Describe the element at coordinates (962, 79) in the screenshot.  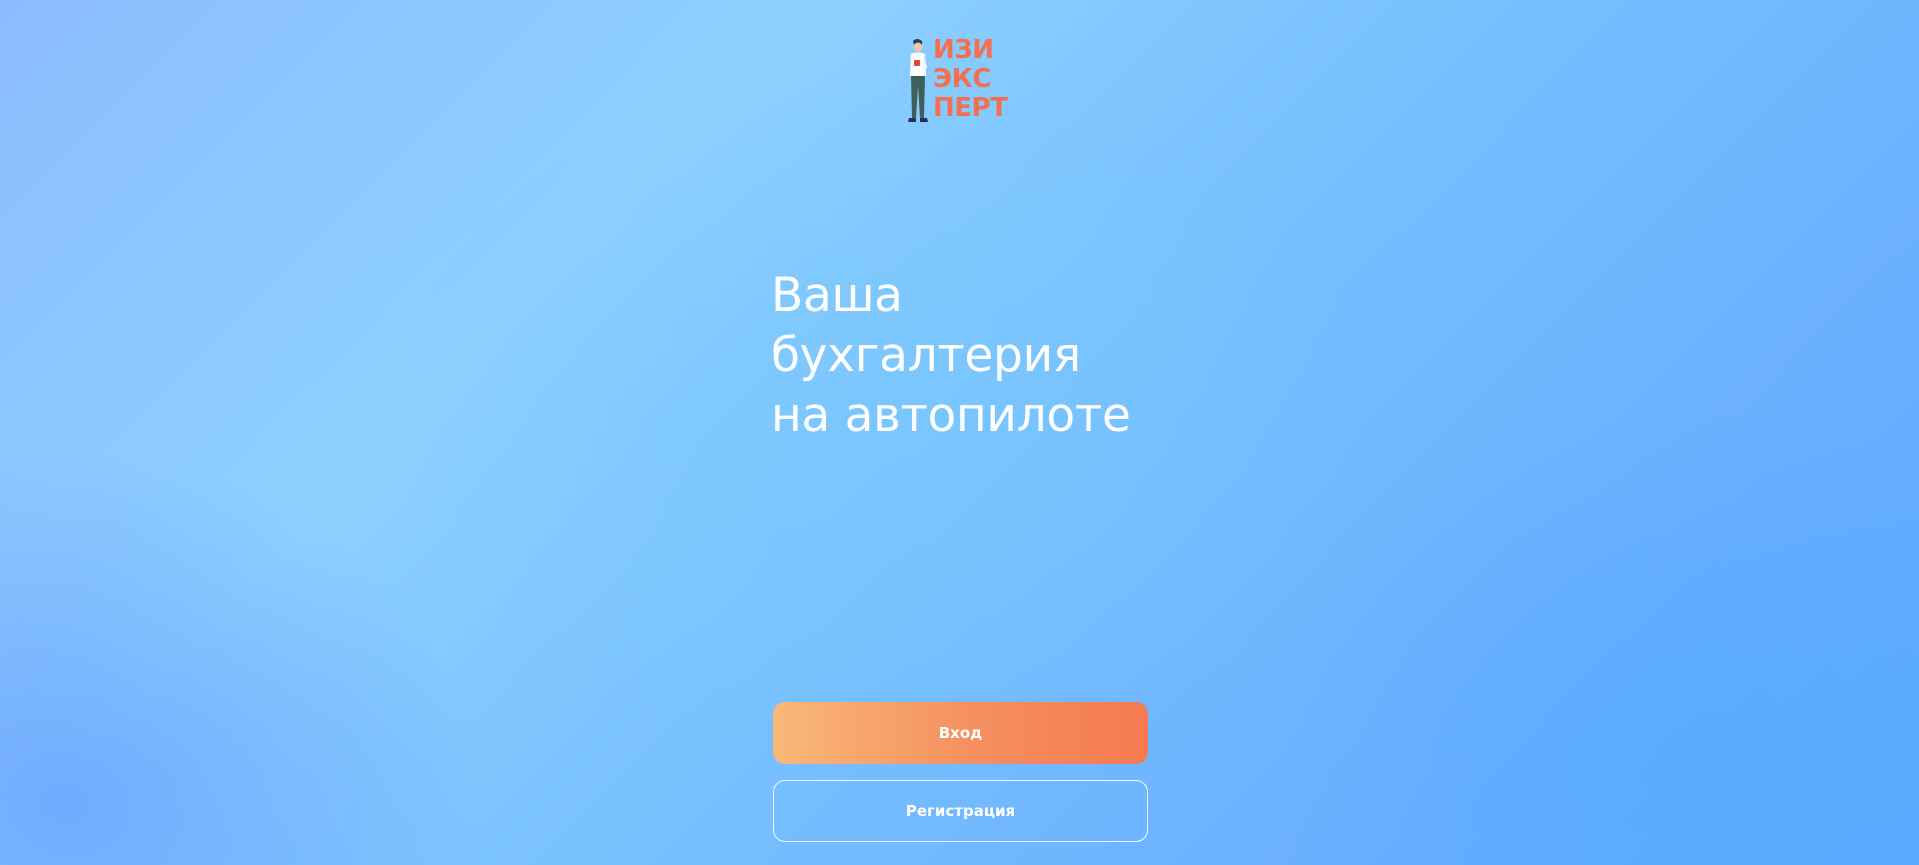
I see `logo-line-2: ЭКС` at that location.